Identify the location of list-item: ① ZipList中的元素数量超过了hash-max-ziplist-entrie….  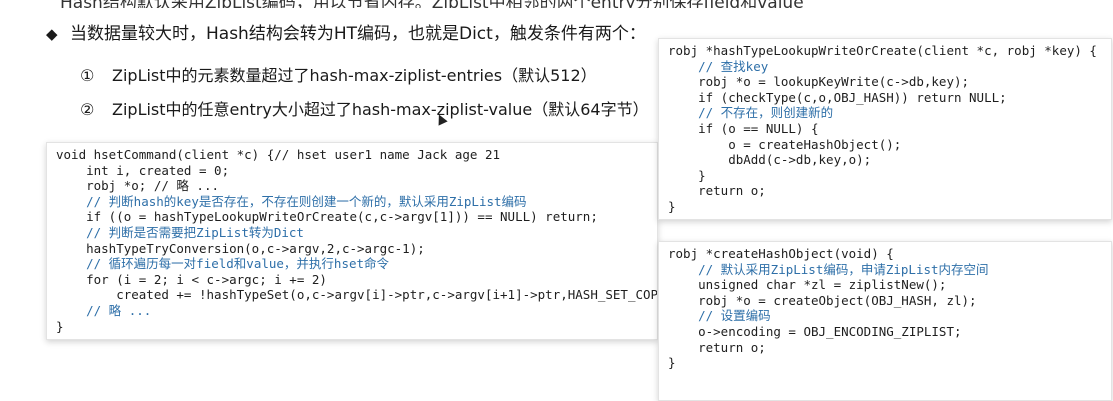
(338, 74).